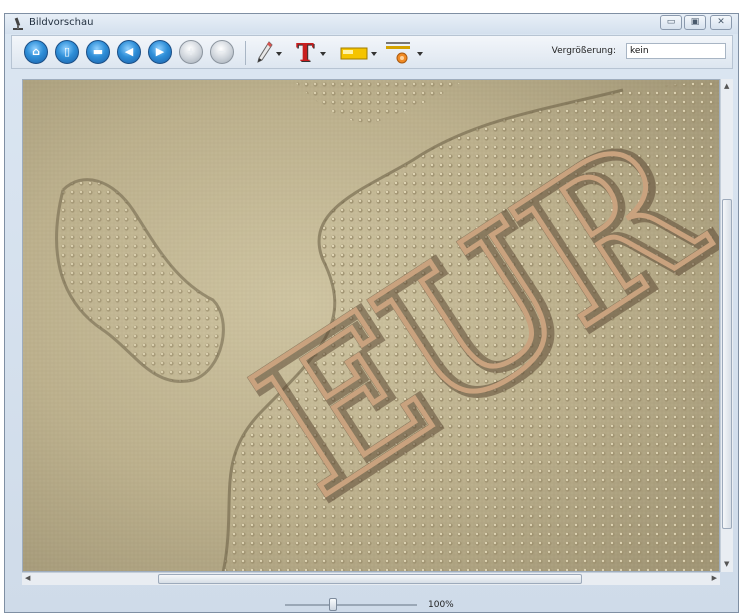 This screenshot has height=615, width=741. I want to click on toolbar-separator, so click(245, 53).